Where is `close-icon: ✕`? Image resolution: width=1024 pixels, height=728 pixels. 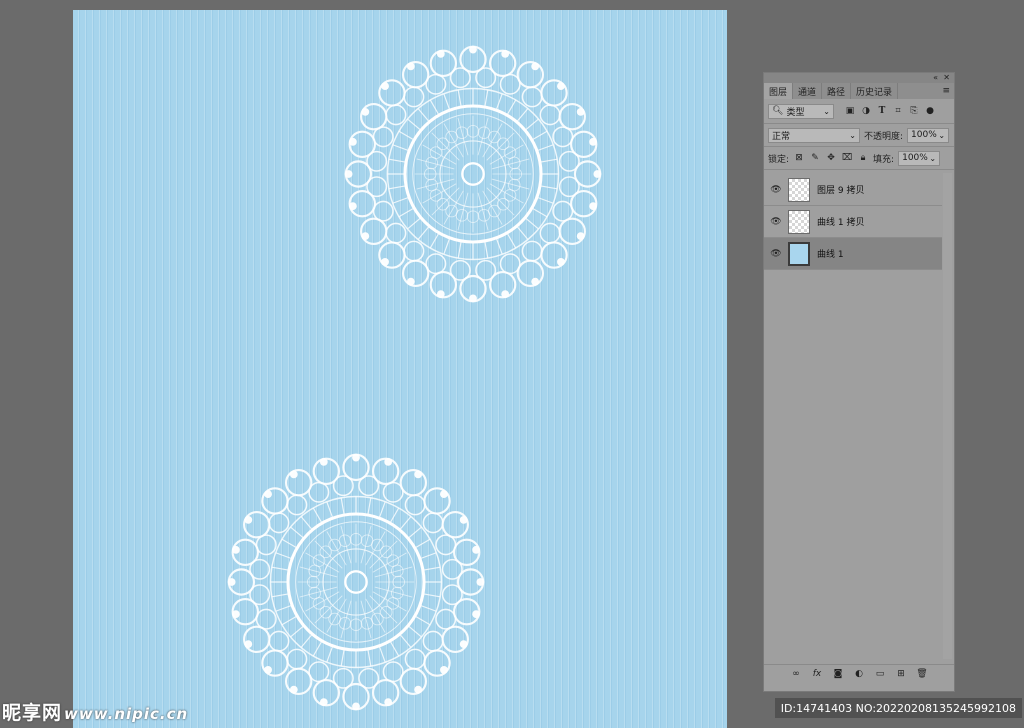 close-icon: ✕ is located at coordinates (946, 78).